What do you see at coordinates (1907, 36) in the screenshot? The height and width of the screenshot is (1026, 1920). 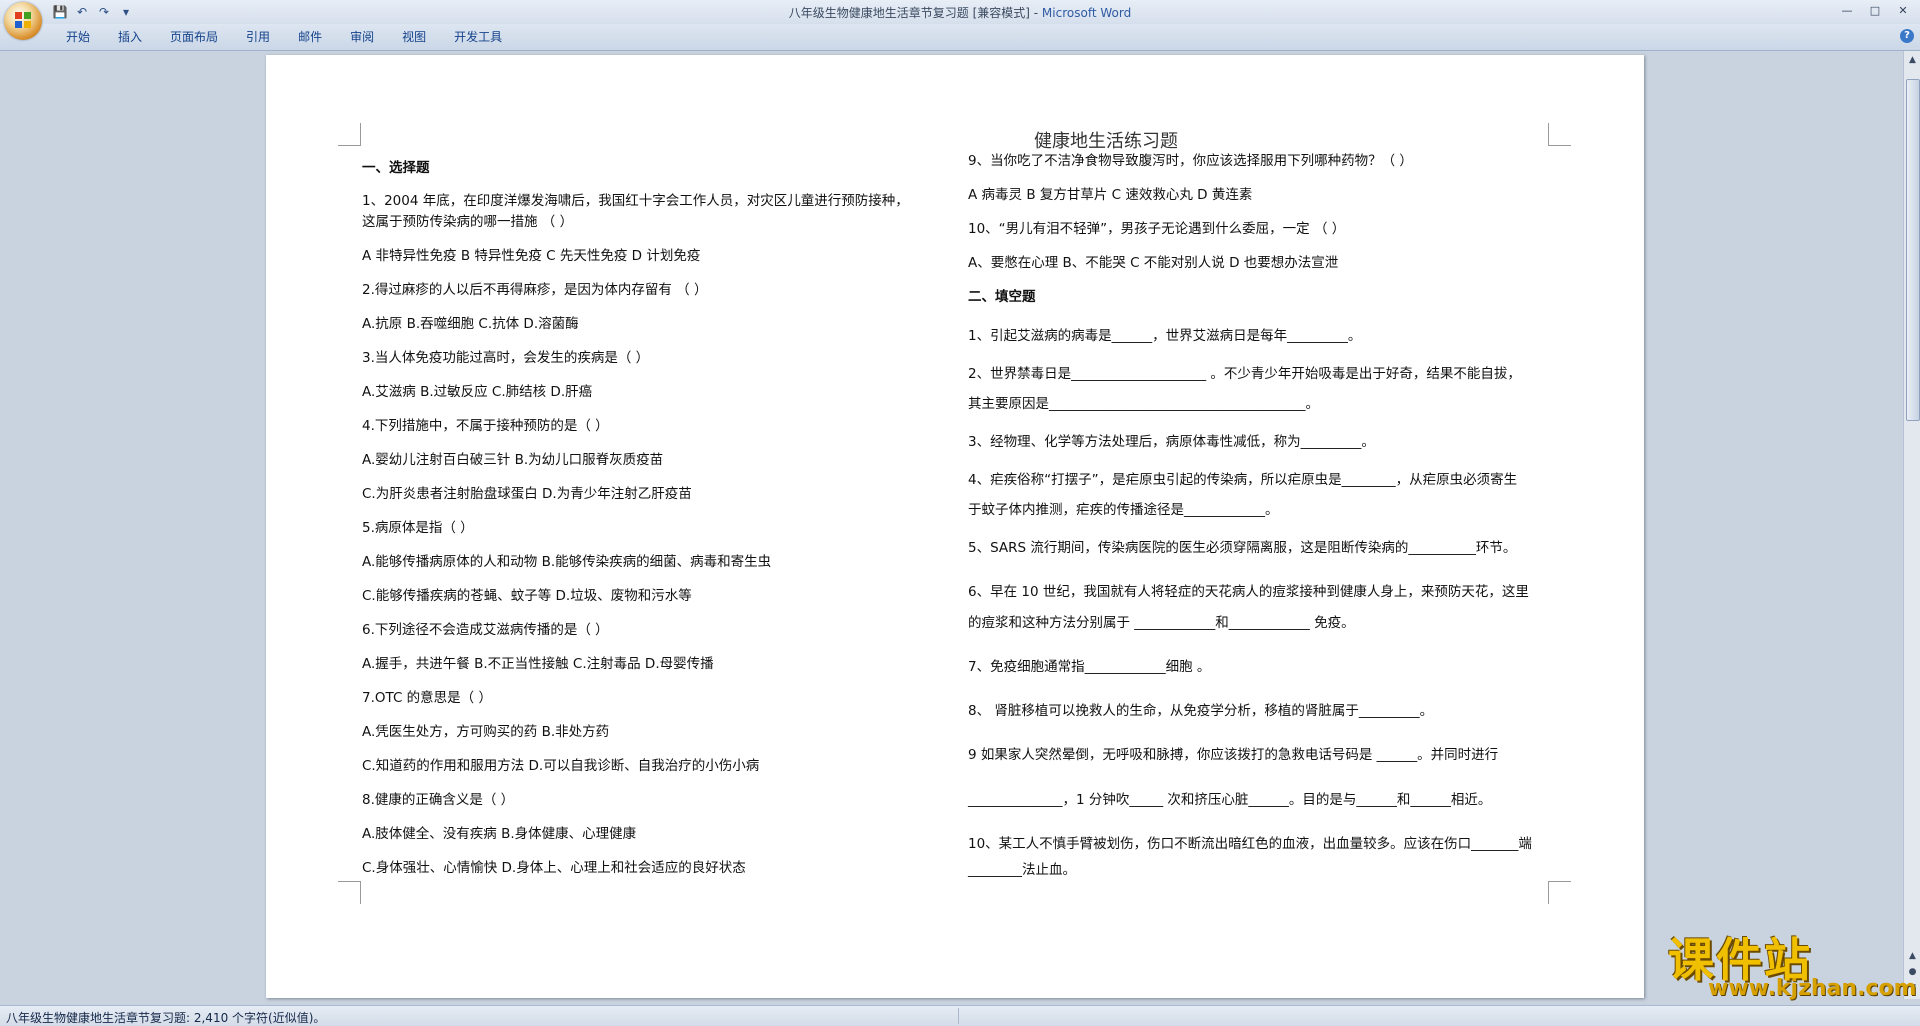 I see `help-icon: ?` at bounding box center [1907, 36].